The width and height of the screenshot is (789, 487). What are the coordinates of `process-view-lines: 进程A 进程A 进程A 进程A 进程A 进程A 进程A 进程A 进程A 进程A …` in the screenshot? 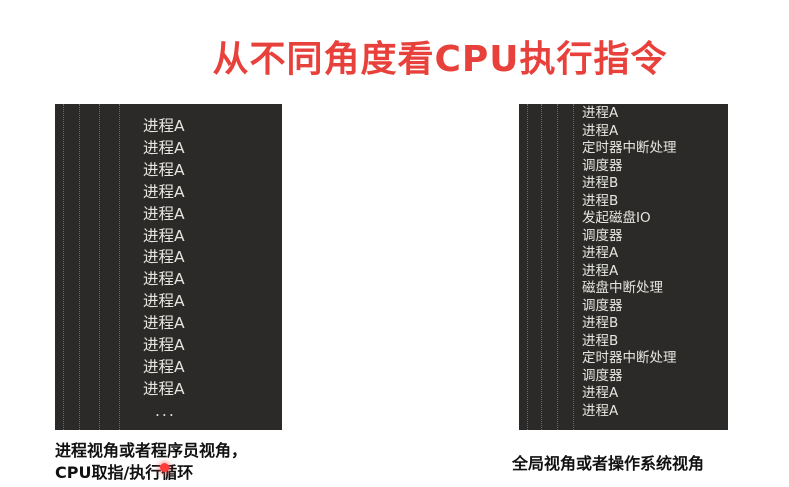 It's located at (164, 269).